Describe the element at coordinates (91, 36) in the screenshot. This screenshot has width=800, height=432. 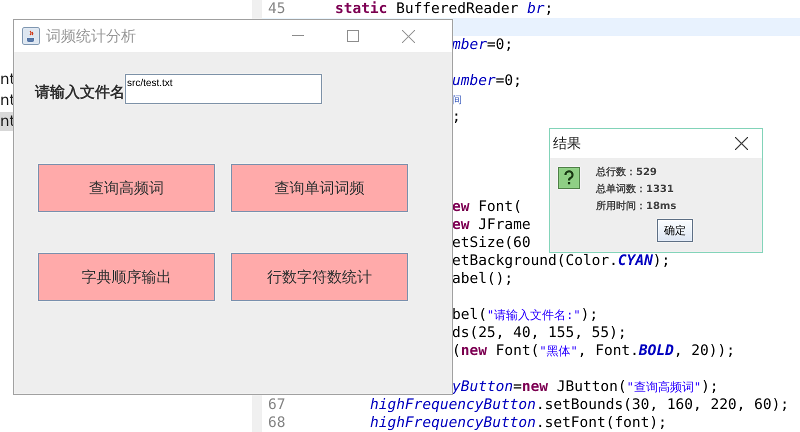
I see `window-title: 词频统计分析` at that location.